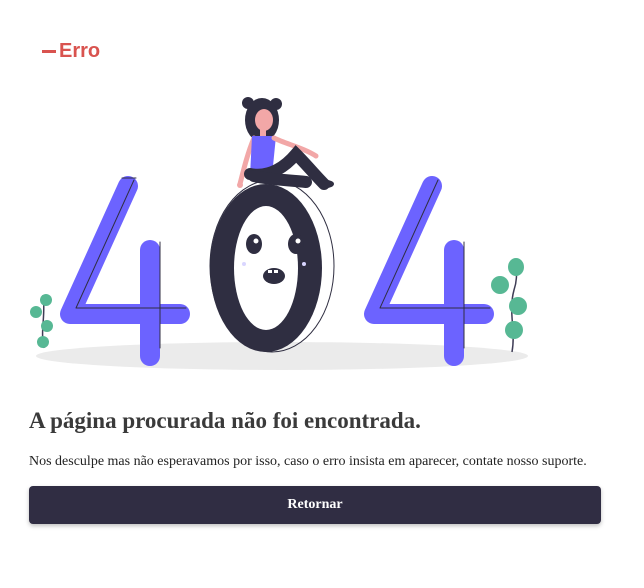 Image resolution: width=644 pixels, height=588 pixels. Describe the element at coordinates (41, 321) in the screenshot. I see `left-plant-icon` at that location.